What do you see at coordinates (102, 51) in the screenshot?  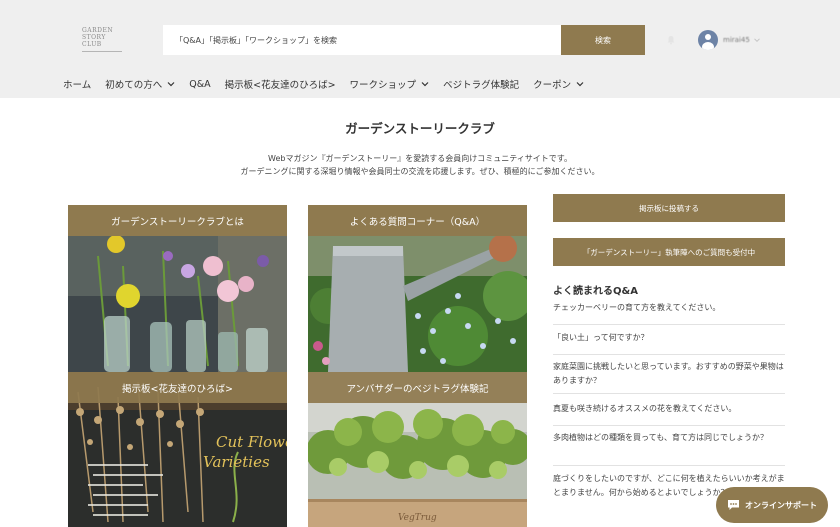 I see `logo-rule` at bounding box center [102, 51].